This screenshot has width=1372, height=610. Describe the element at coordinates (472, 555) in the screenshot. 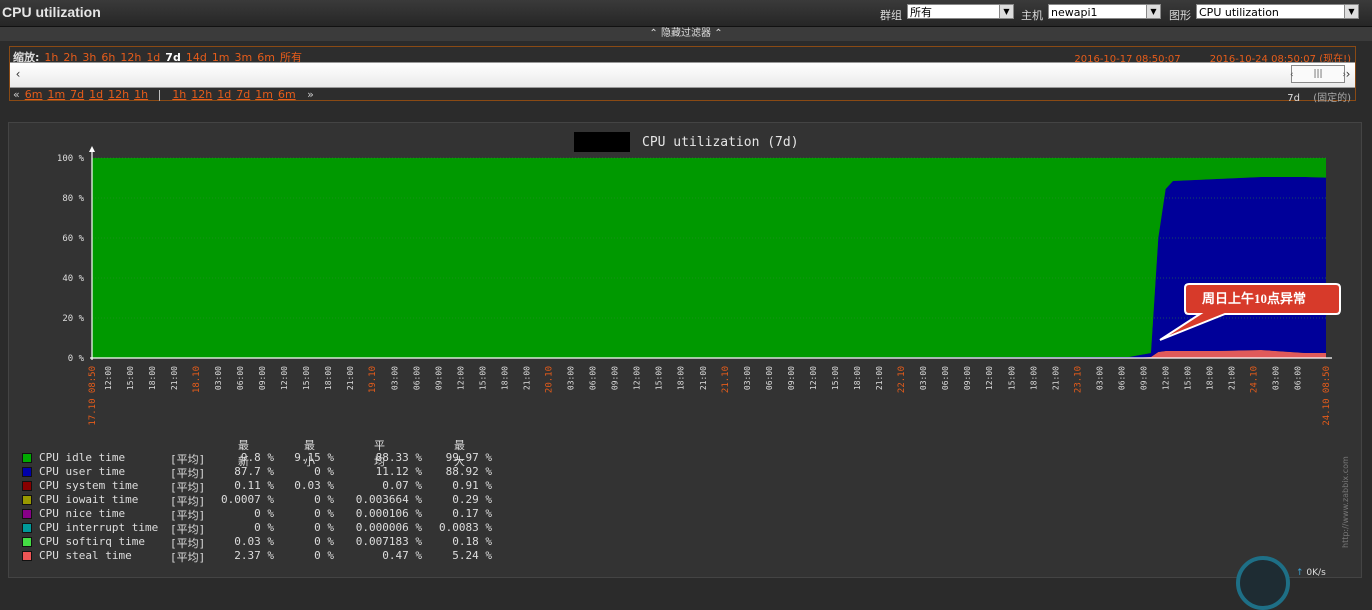

I see `legend-max: 5.24 %` at that location.